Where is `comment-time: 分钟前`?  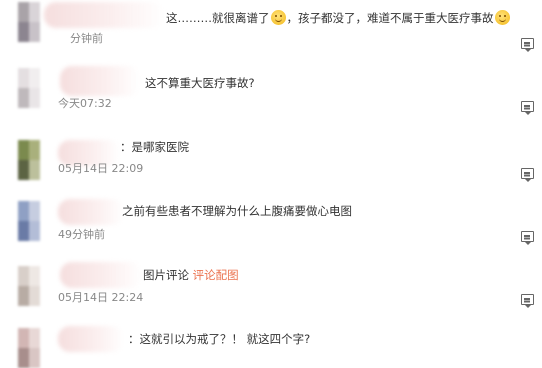 comment-time: 分钟前 is located at coordinates (86, 38).